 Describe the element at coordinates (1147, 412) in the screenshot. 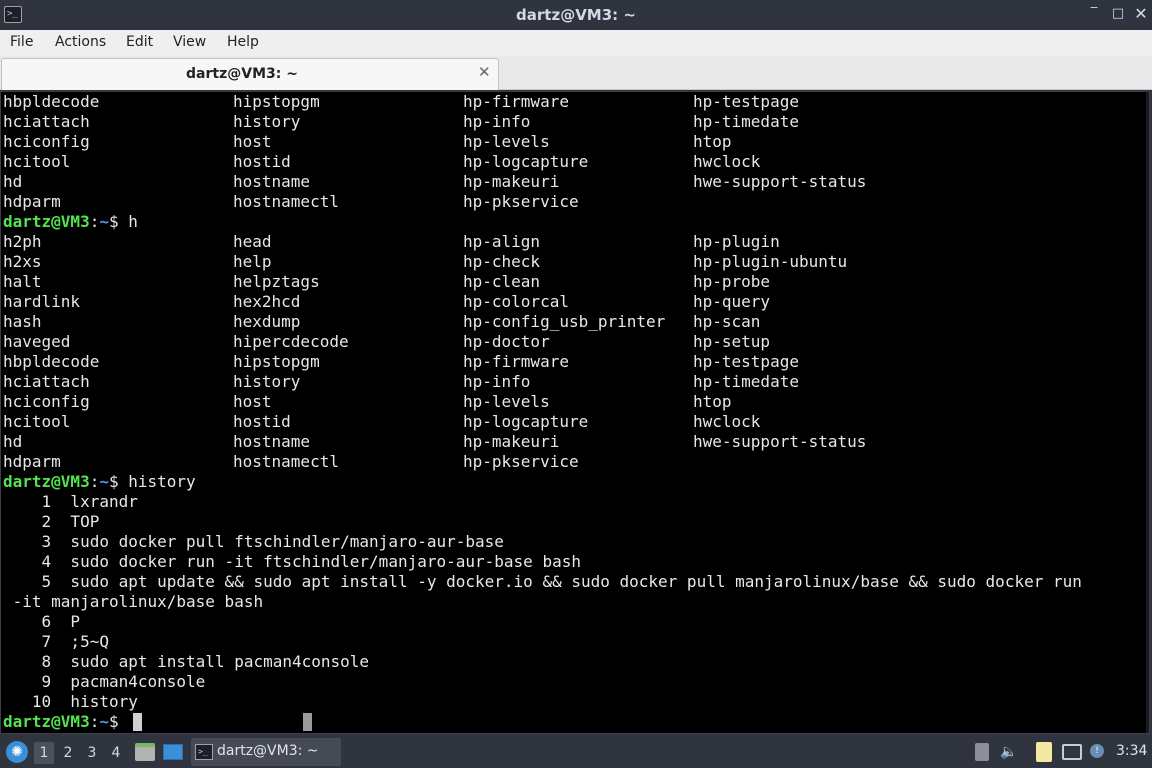

I see `terminal-scrollbar` at that location.